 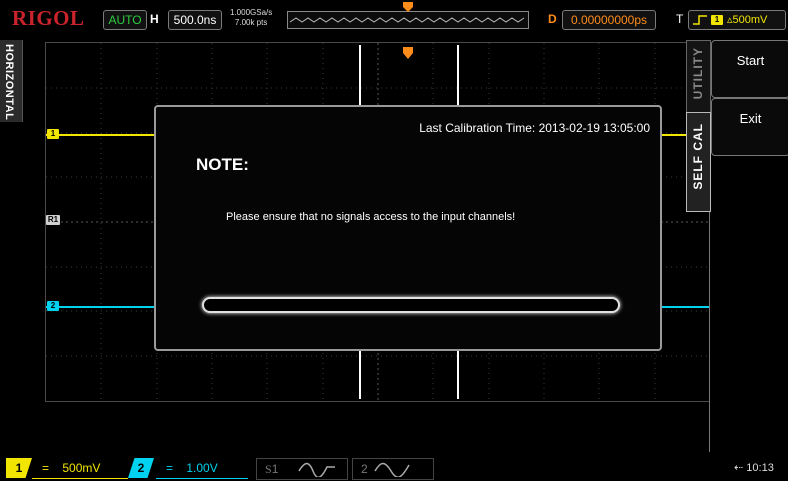 I want to click on trigger-marker-icon, so click(x=408, y=53).